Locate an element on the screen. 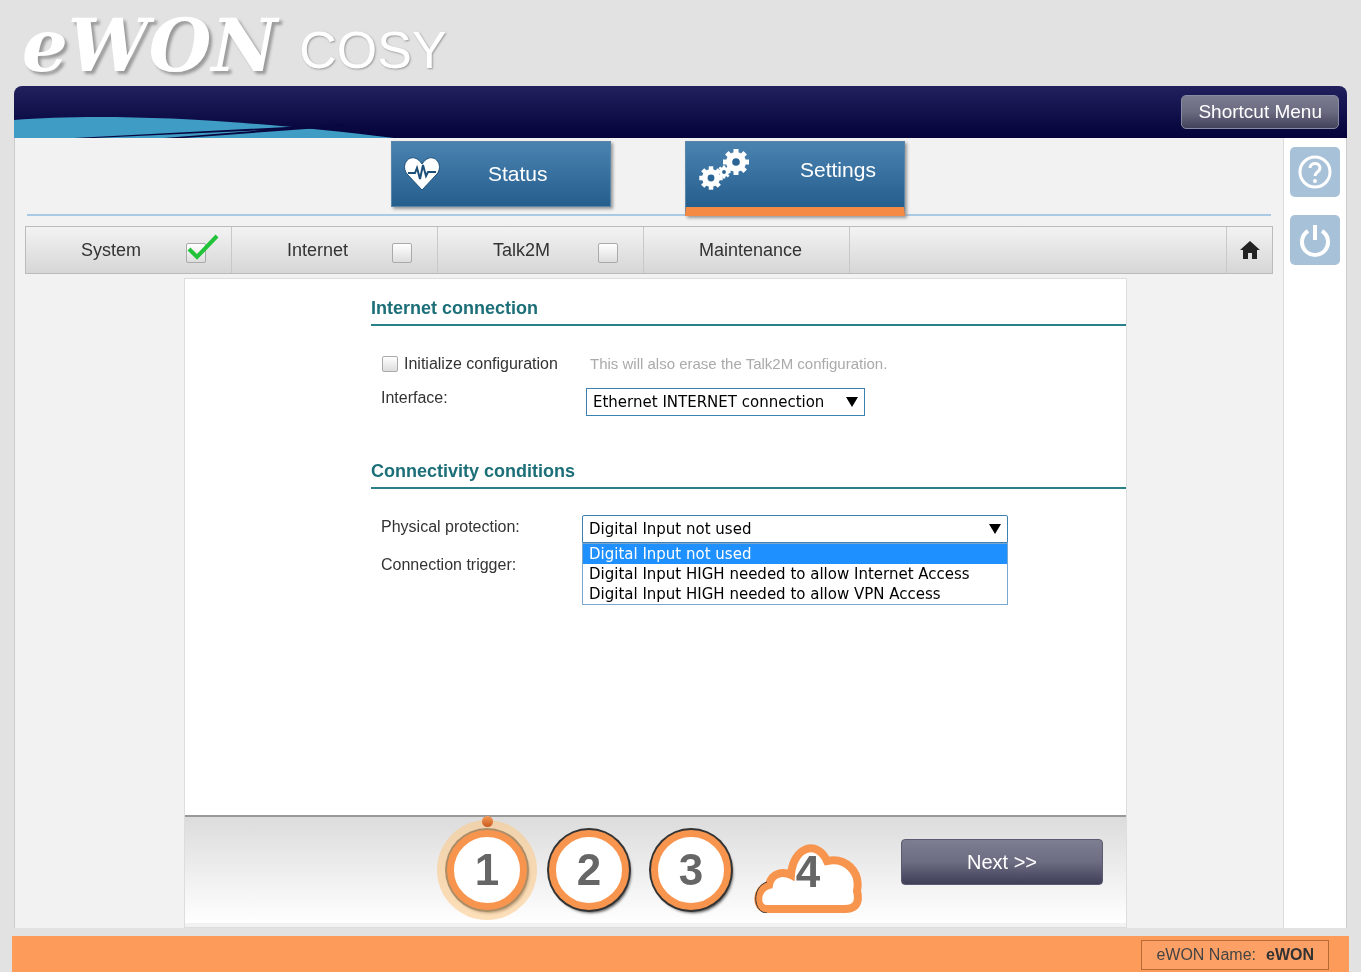 Image resolution: width=1361 pixels, height=972 pixels. home-icon is located at coordinates (1249, 250).